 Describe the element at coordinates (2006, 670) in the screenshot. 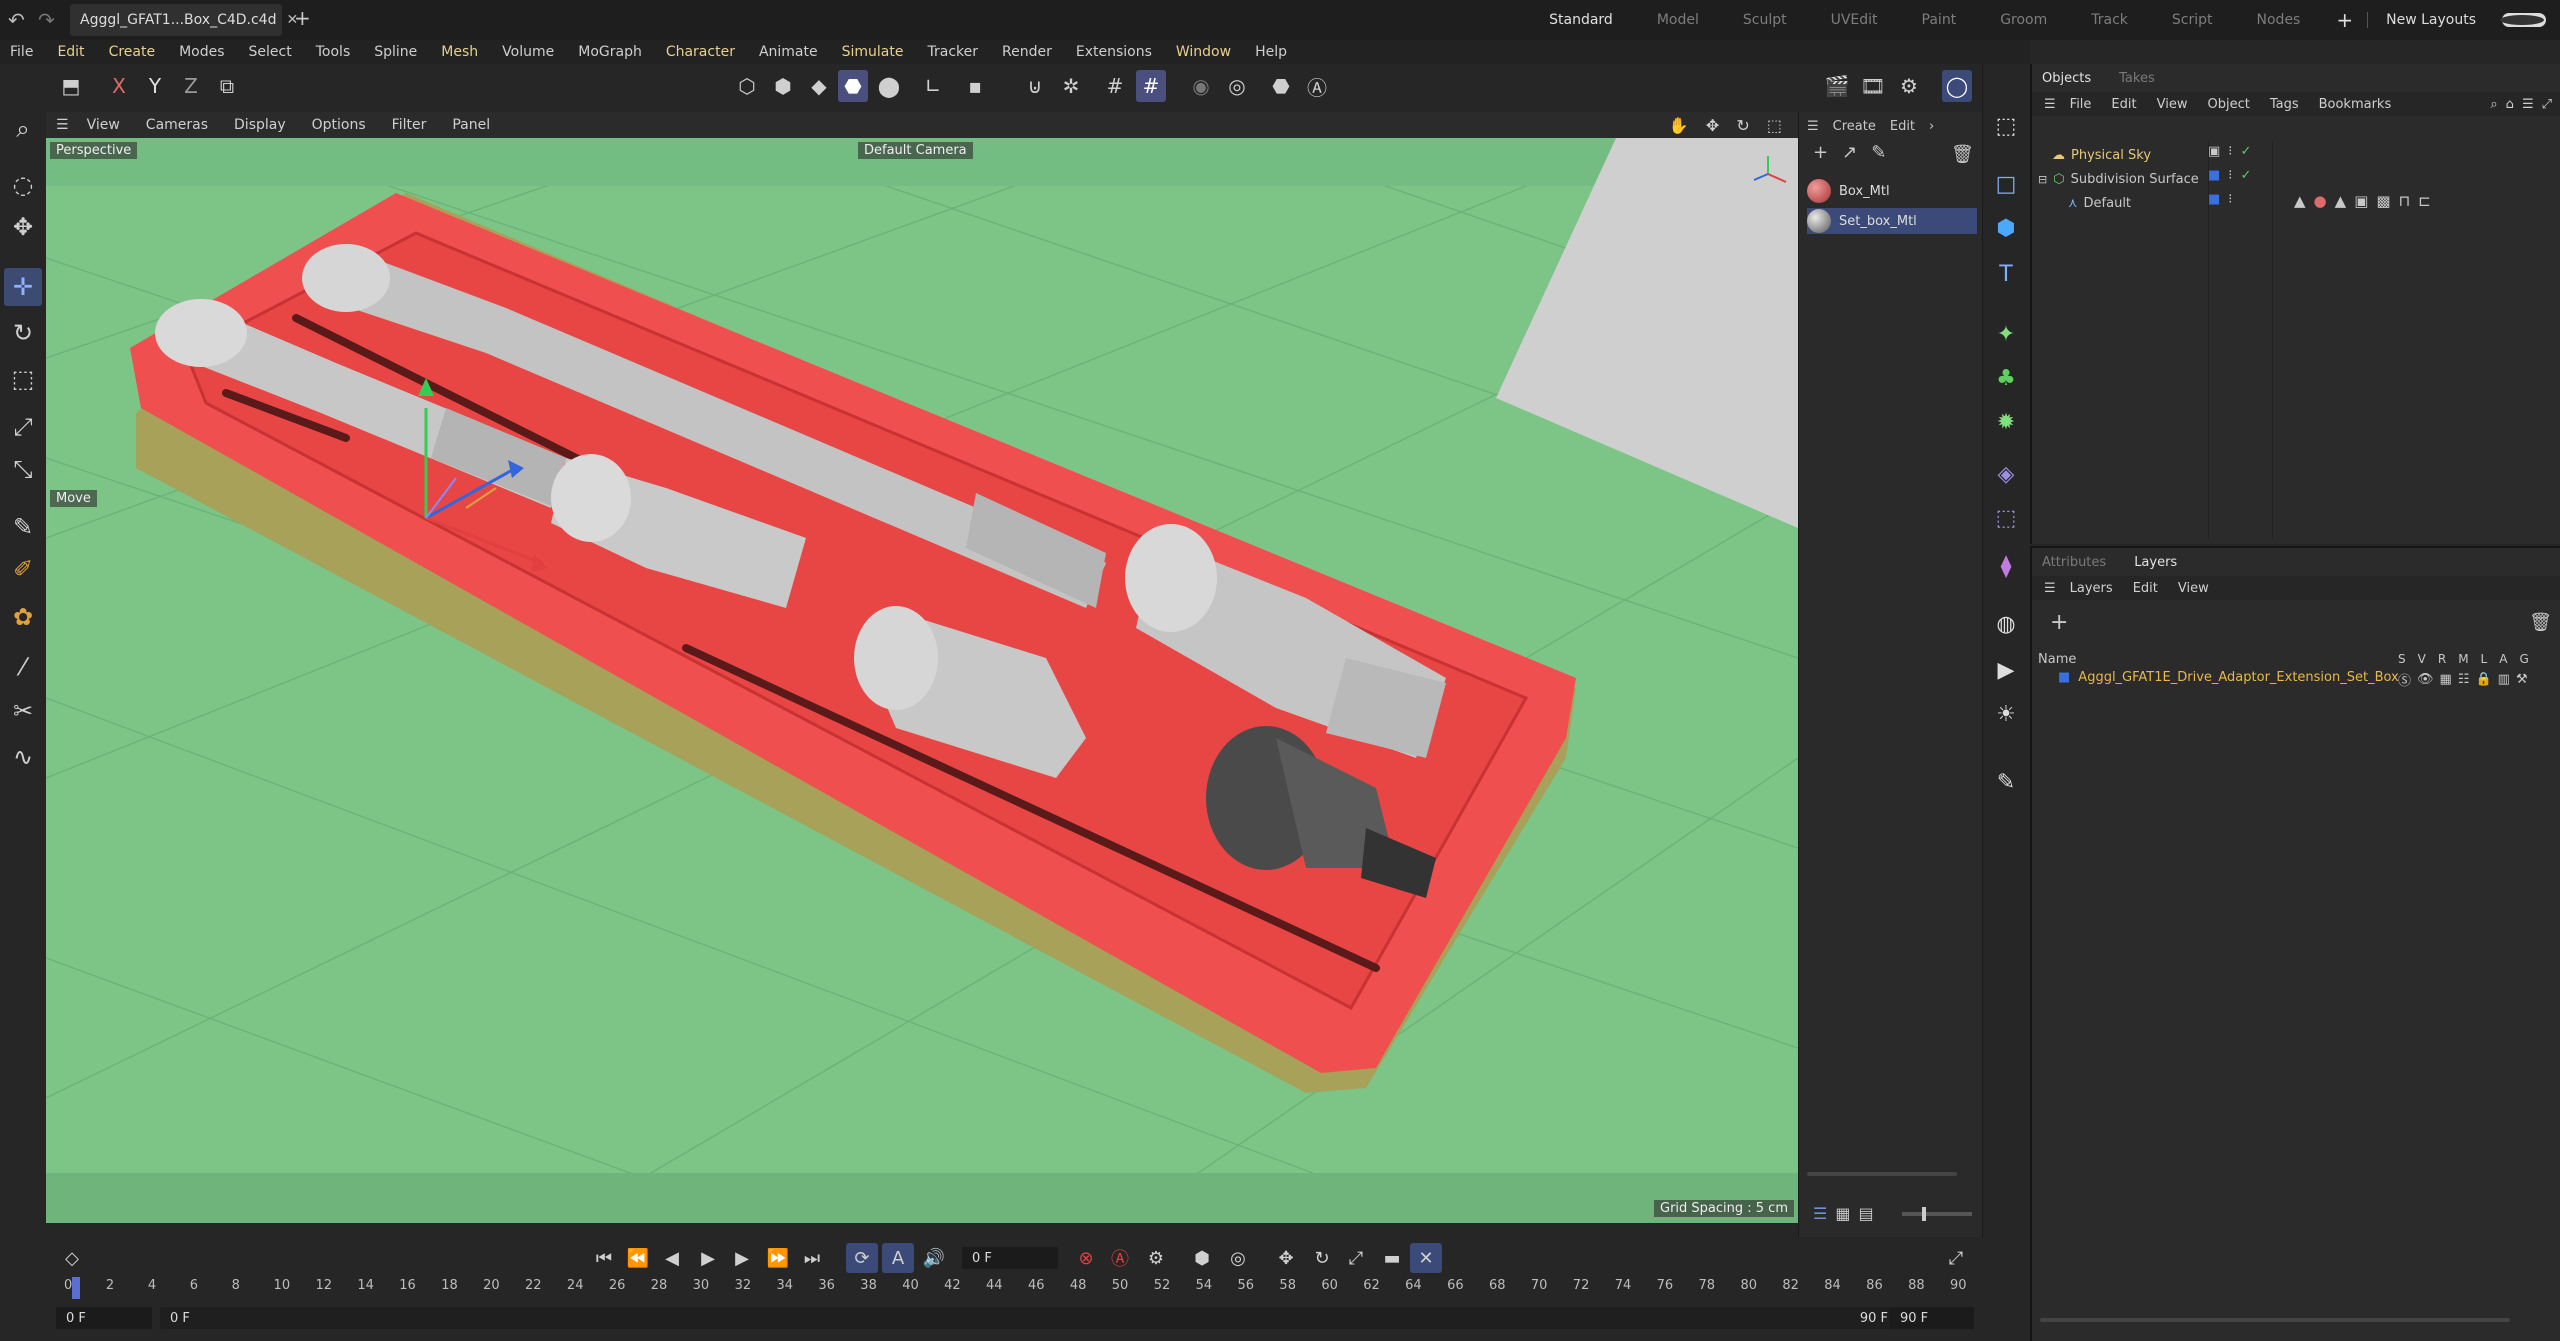

I see `camera-object-icon: ▶` at that location.